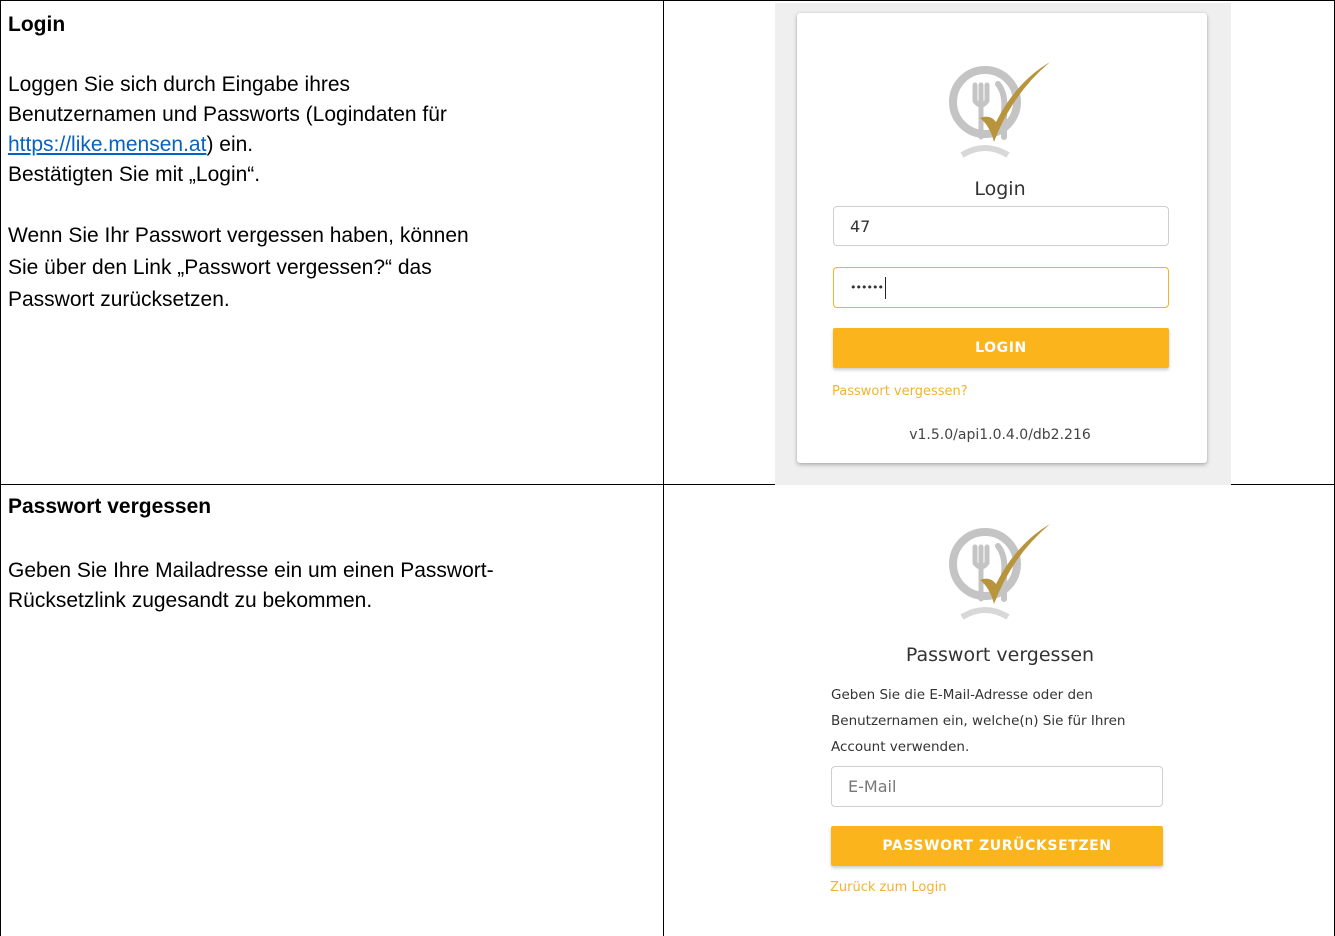 The image size is (1335, 936). Describe the element at coordinates (1001, 226) in the screenshot. I see `username-input: 47` at that location.